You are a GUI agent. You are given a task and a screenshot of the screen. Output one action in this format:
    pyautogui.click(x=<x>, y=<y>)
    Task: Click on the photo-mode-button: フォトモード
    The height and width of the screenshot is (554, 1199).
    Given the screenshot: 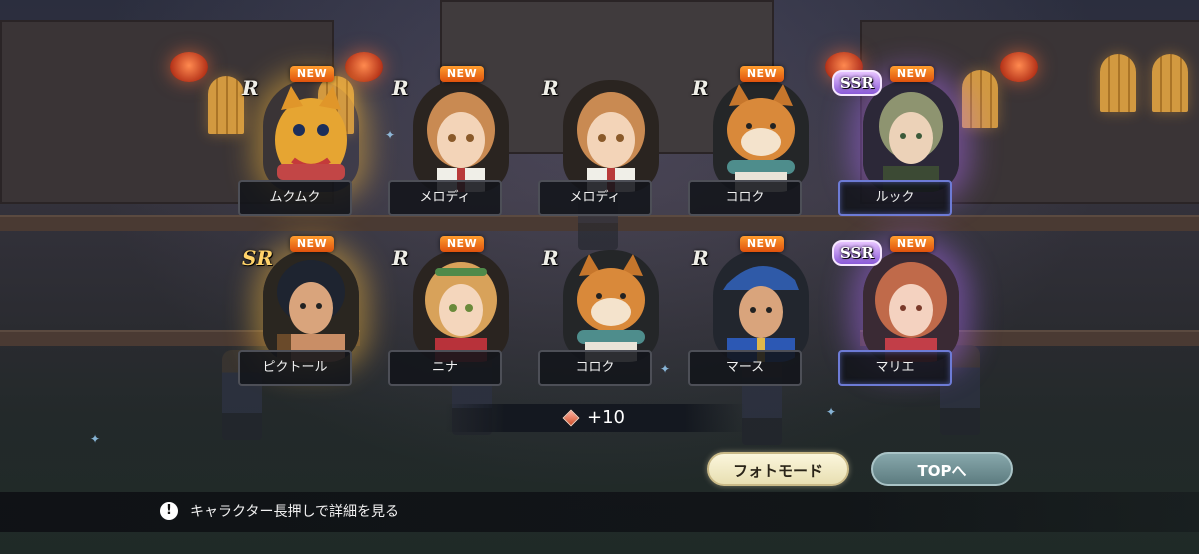 What is the action you would take?
    pyautogui.click(x=778, y=469)
    